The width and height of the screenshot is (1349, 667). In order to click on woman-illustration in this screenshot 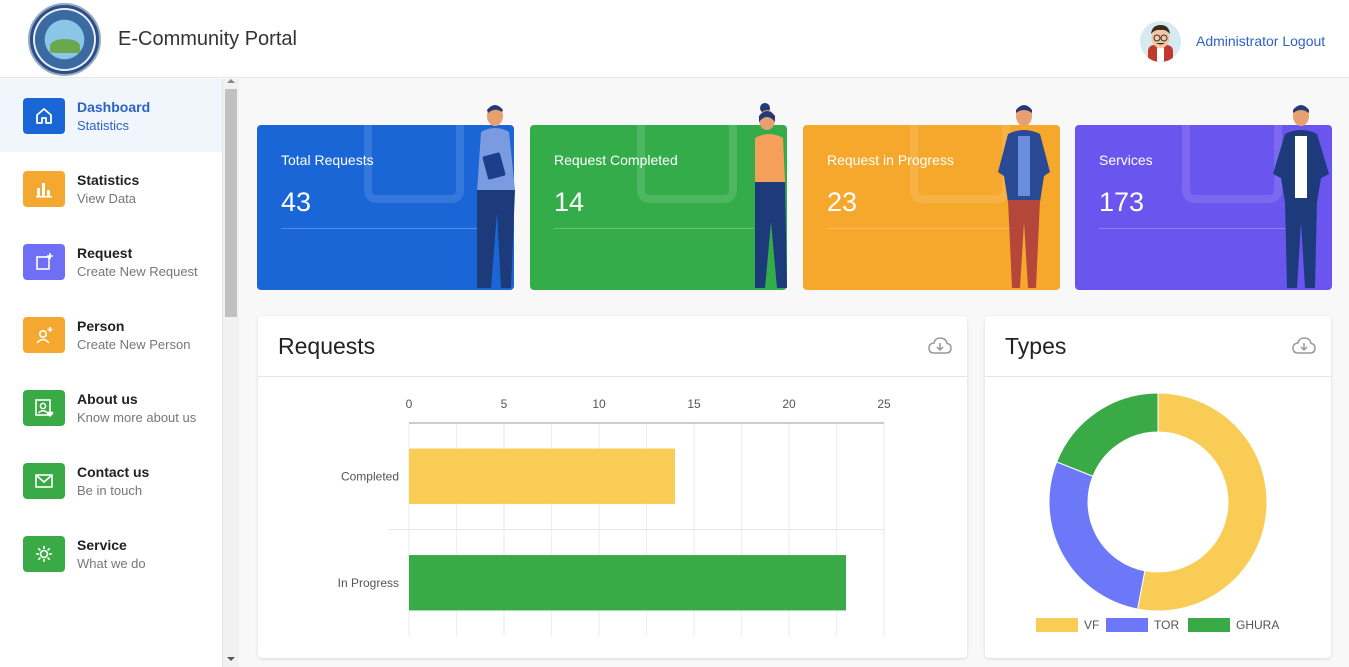, I will do `click(771, 195)`.